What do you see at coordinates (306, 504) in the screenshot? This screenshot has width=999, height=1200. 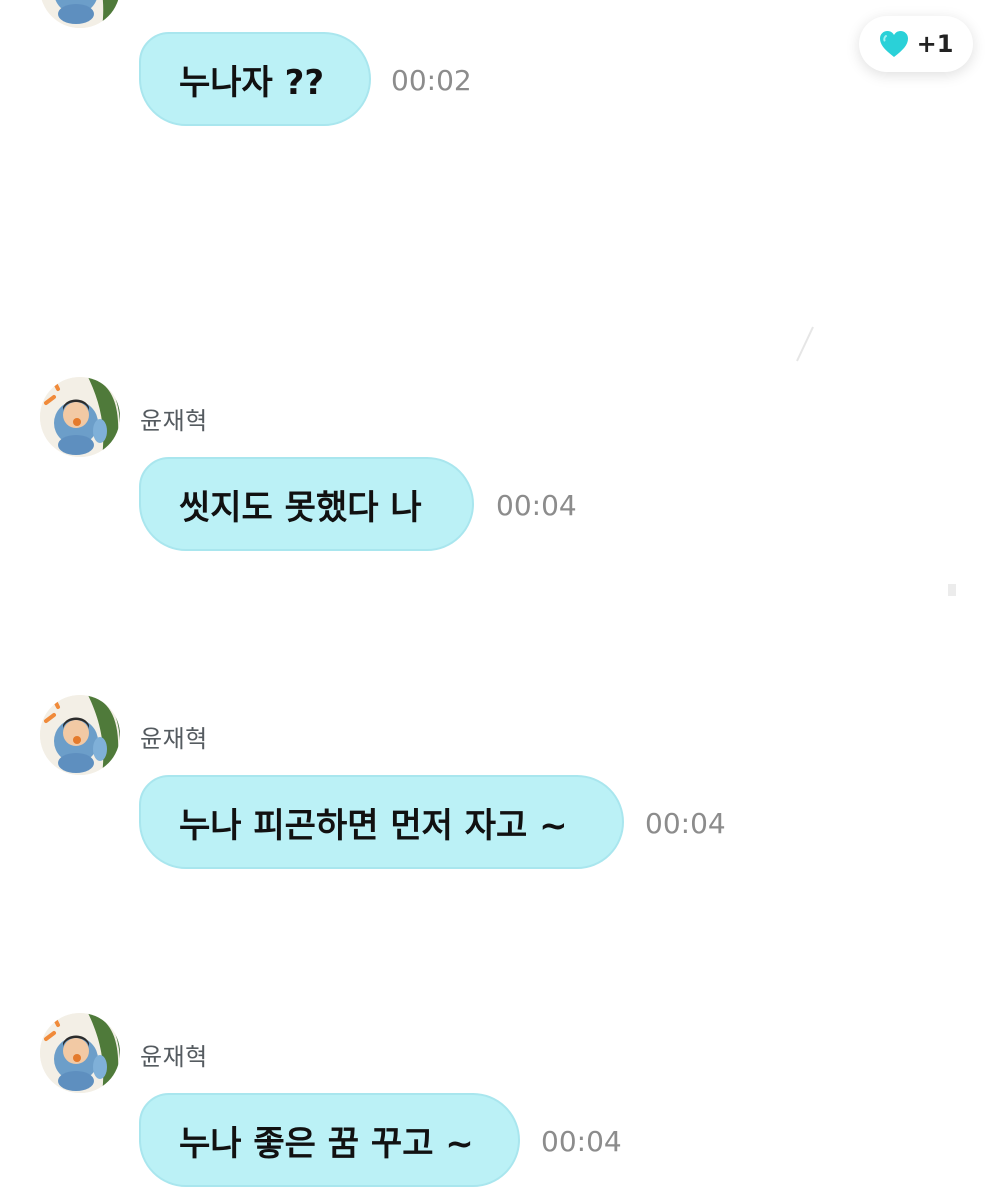 I see `message-bubble: 씻지도 못했다 나` at bounding box center [306, 504].